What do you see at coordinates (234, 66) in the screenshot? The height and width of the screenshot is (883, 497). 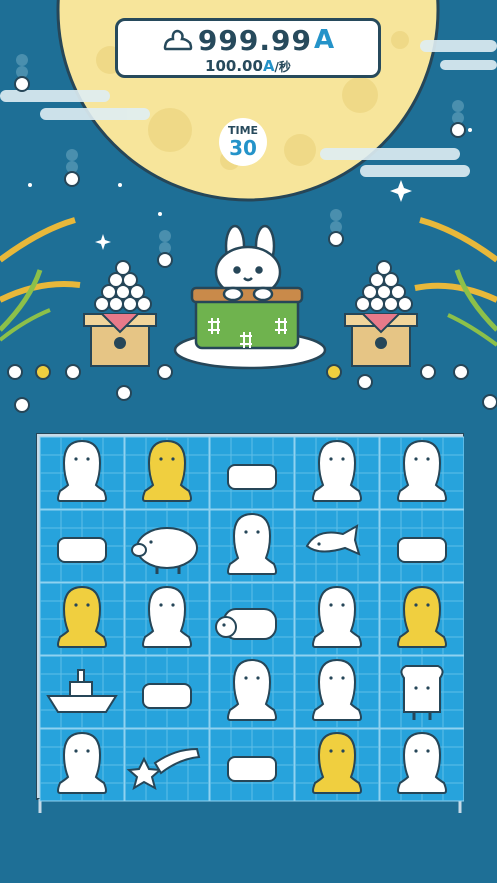 I see `rate-value: 100.00` at bounding box center [234, 66].